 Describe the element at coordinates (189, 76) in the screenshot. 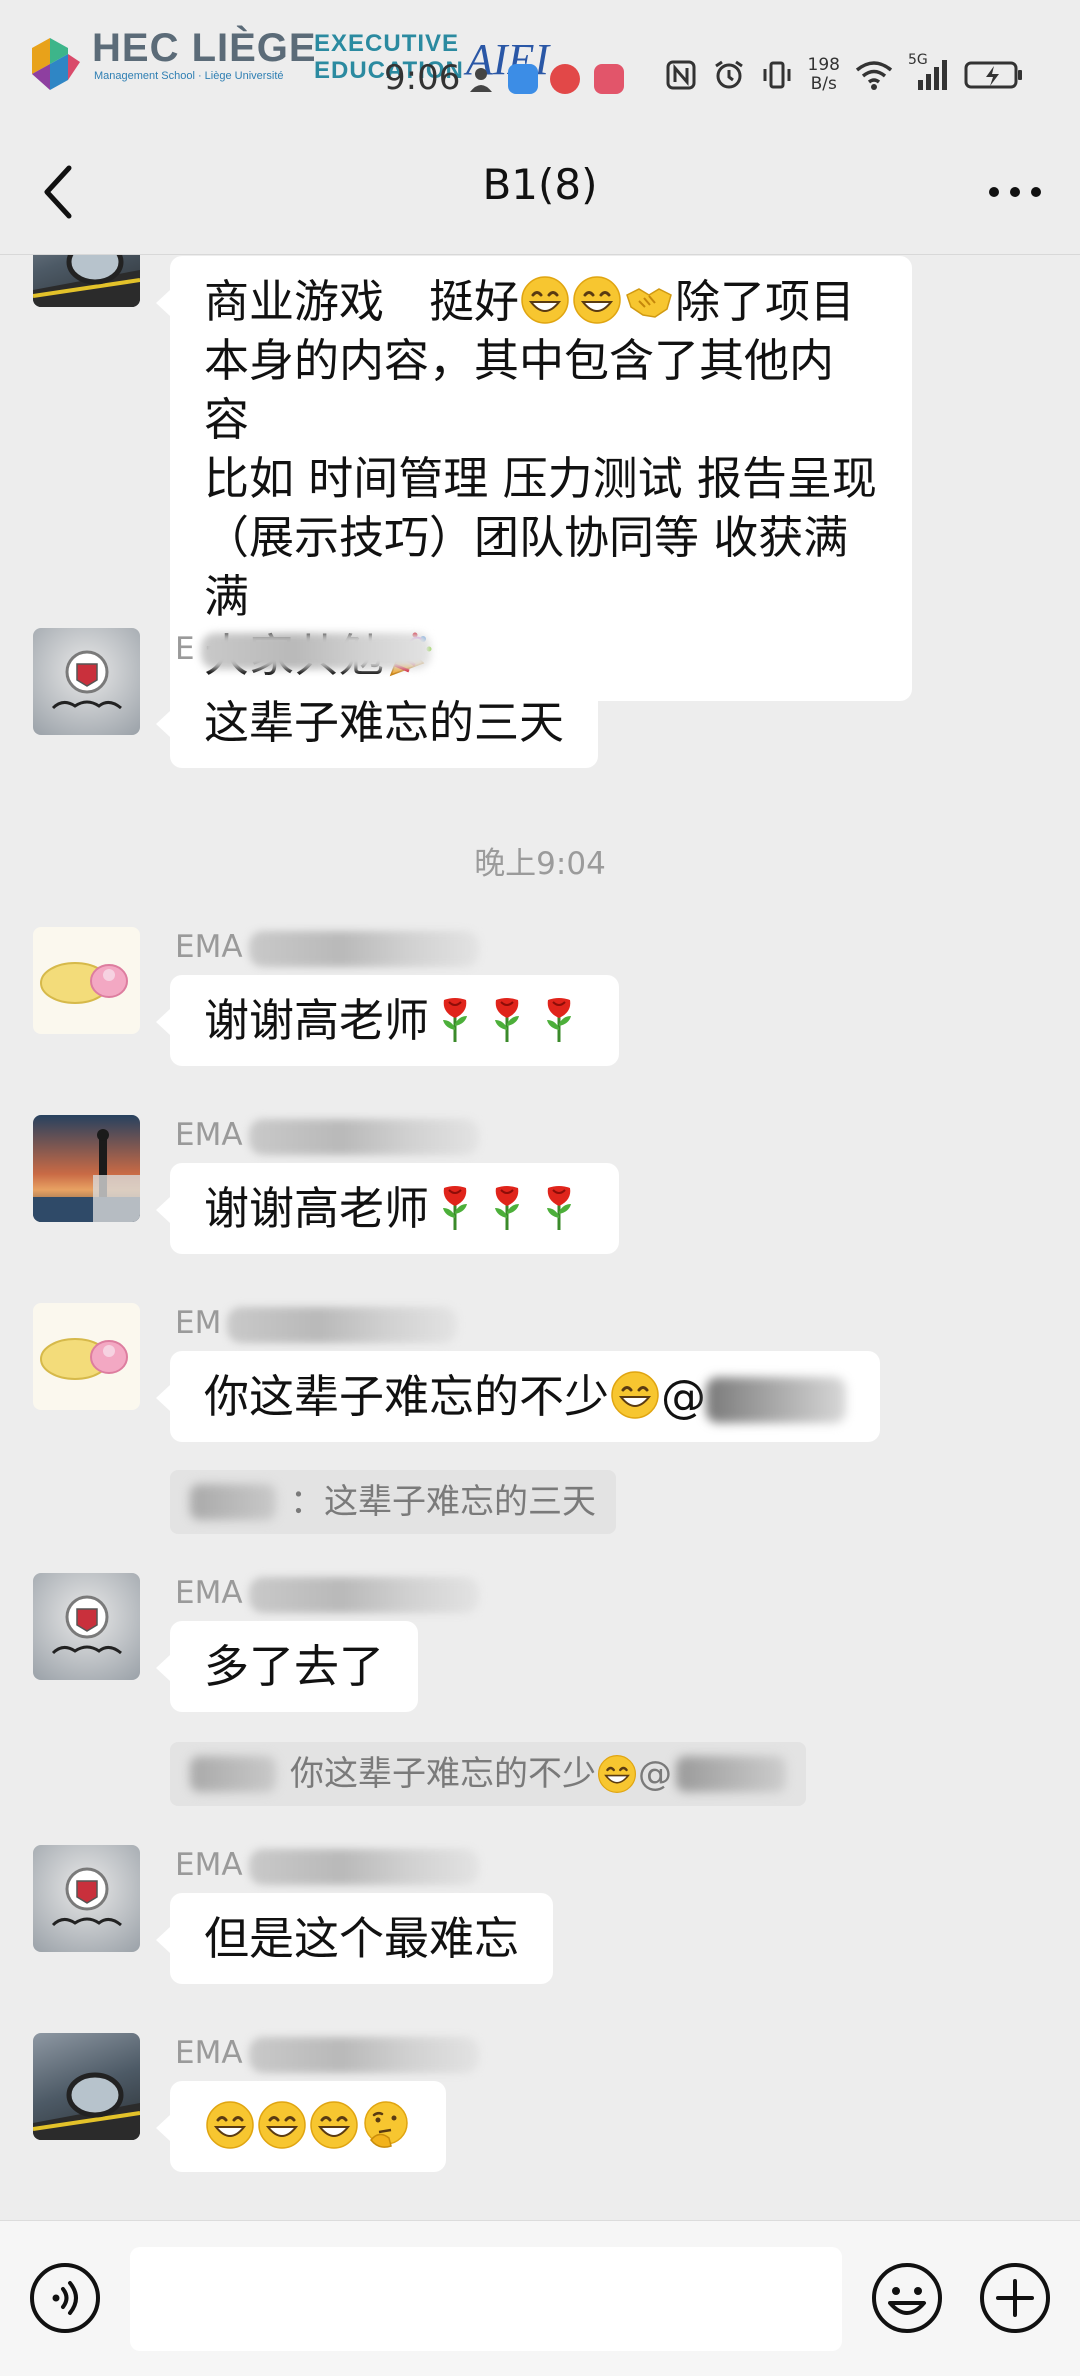

I see `logo-subtitle: Management School · Liège Université` at that location.